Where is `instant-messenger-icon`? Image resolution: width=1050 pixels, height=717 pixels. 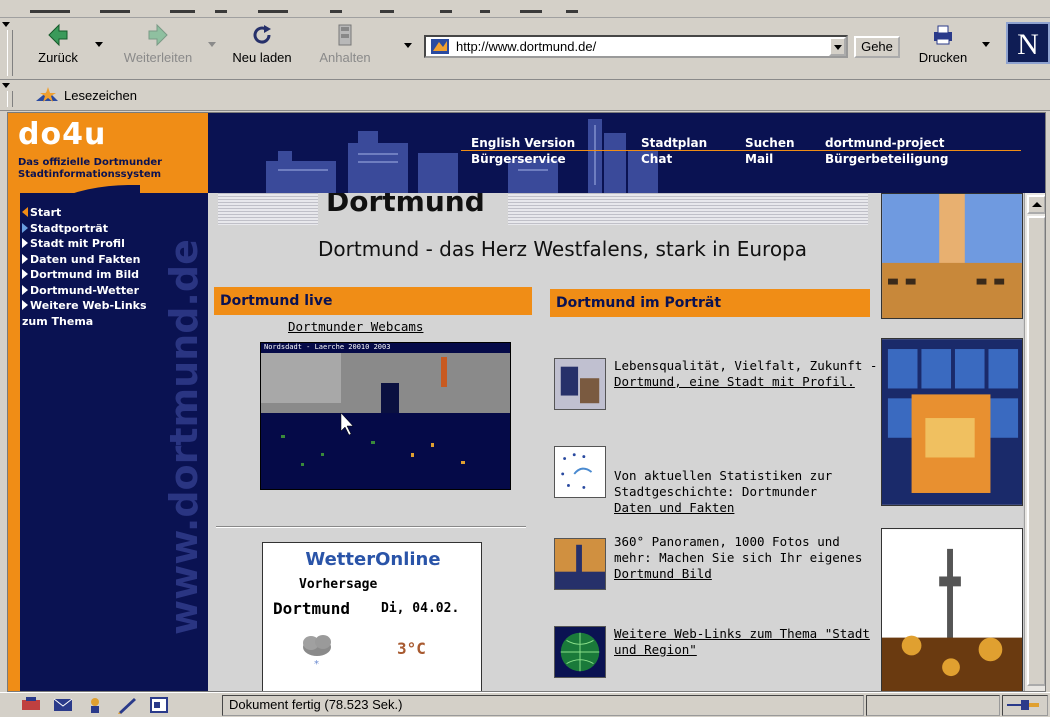 instant-messenger-icon is located at coordinates (95, 705).